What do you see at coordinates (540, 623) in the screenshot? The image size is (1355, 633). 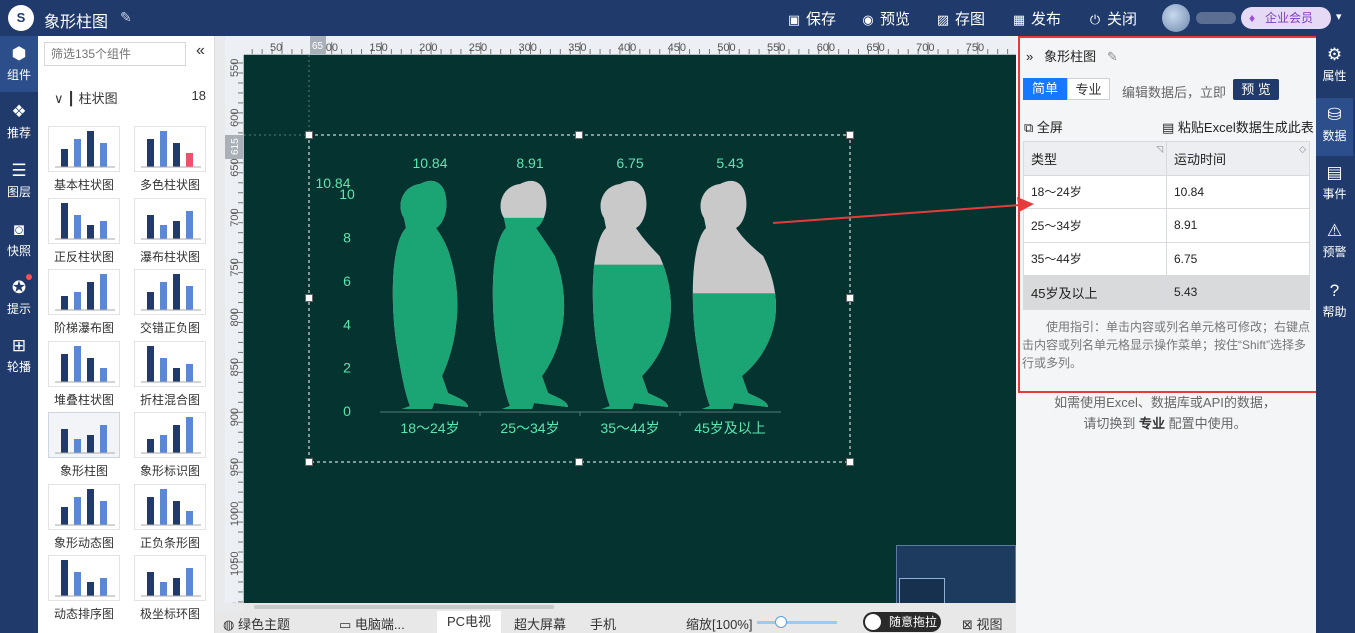 I see `device-big-screen: 超大屏幕` at bounding box center [540, 623].